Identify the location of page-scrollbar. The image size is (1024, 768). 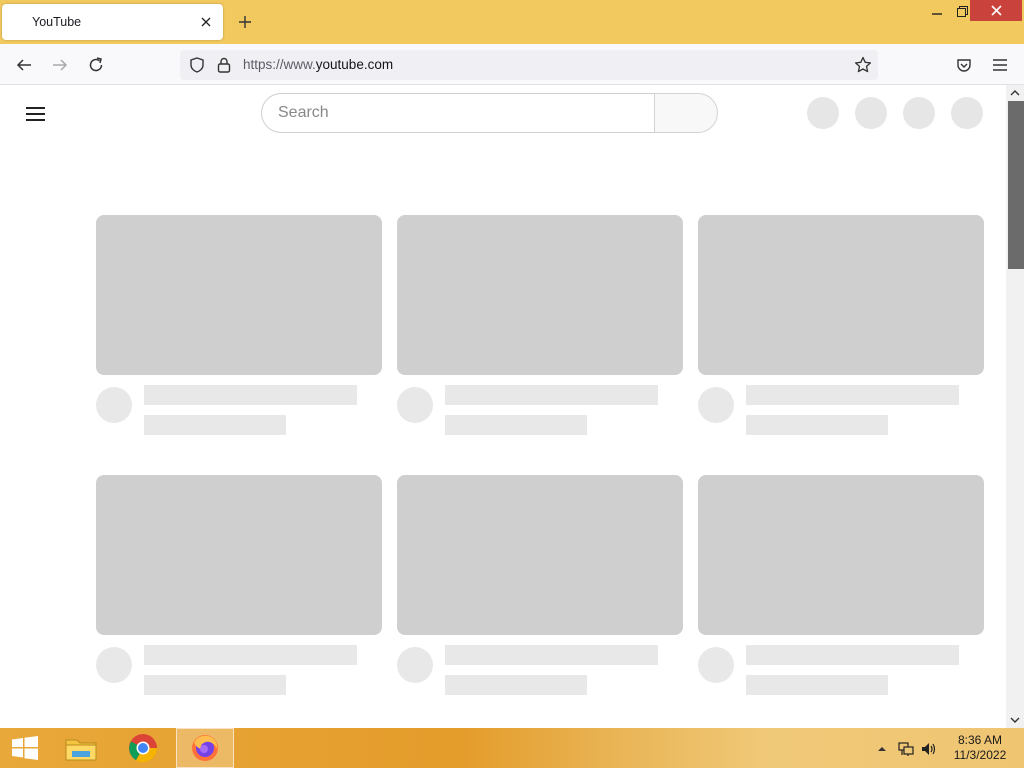
(1015, 406).